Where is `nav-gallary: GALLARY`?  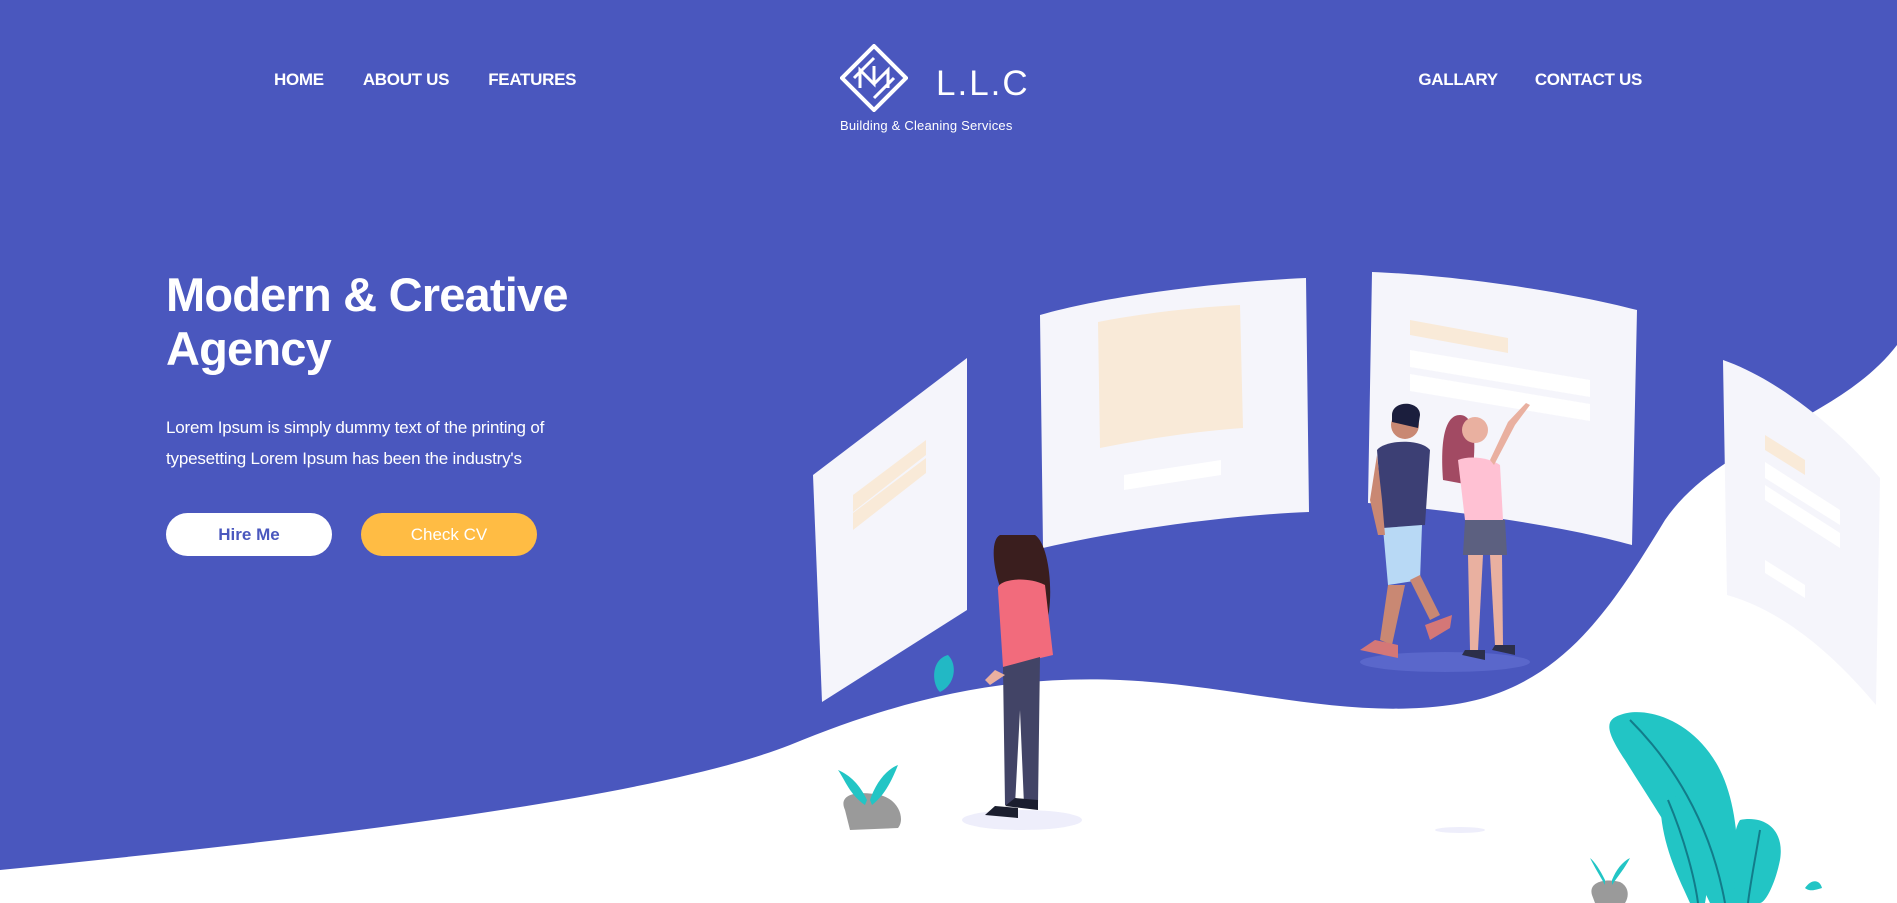 nav-gallary: GALLARY is located at coordinates (1458, 80).